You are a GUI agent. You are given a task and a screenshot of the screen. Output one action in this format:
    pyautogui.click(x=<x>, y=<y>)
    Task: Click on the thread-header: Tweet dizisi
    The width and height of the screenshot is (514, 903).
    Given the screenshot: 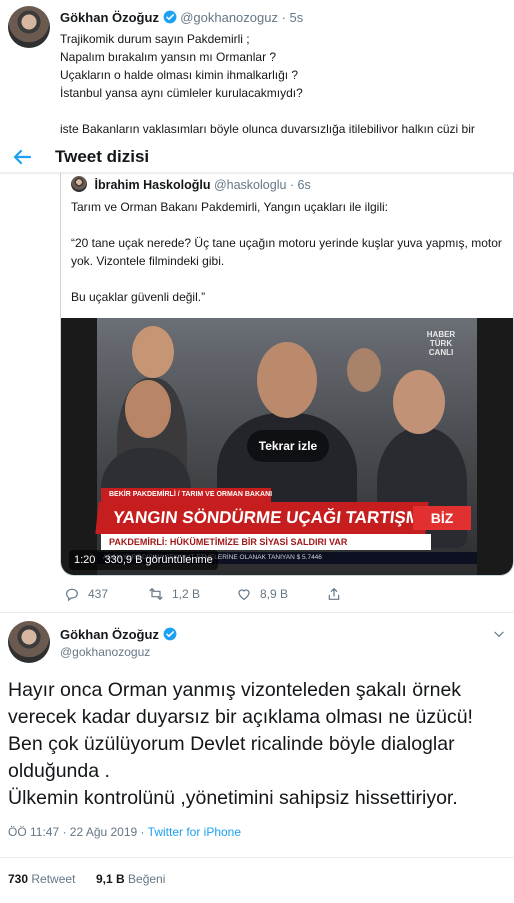 What is the action you would take?
    pyautogui.click(x=257, y=156)
    